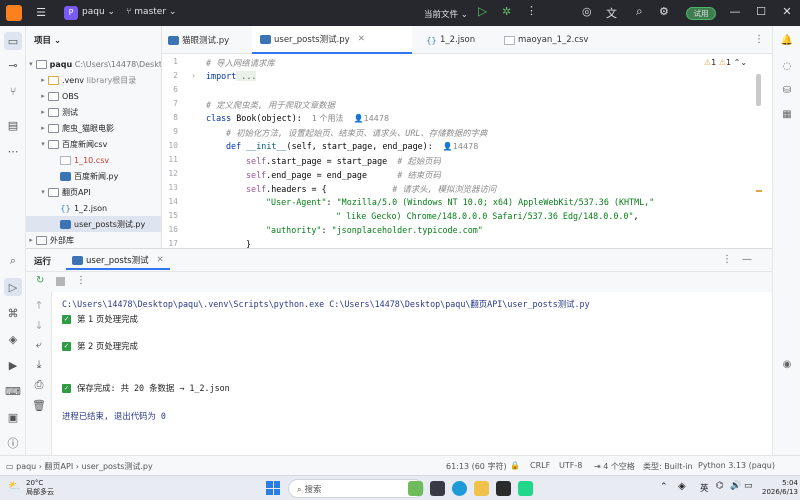 The width and height of the screenshot is (800, 500). I want to click on tree-item-user-posts: user_posts测试.py, so click(93, 224).